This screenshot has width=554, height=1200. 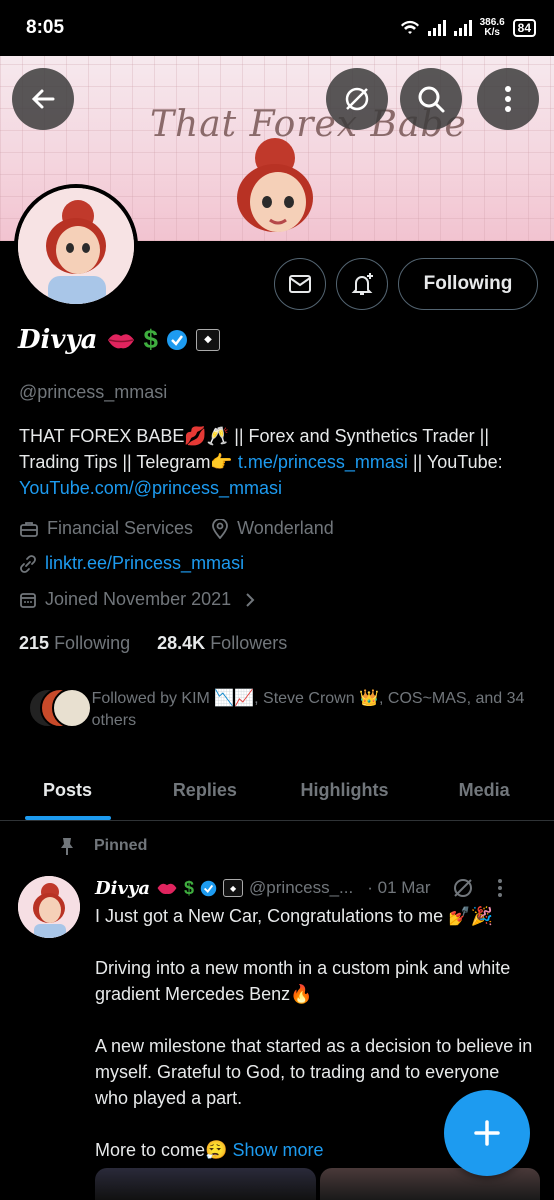 I want to click on post-avatar, so click(x=49, y=907).